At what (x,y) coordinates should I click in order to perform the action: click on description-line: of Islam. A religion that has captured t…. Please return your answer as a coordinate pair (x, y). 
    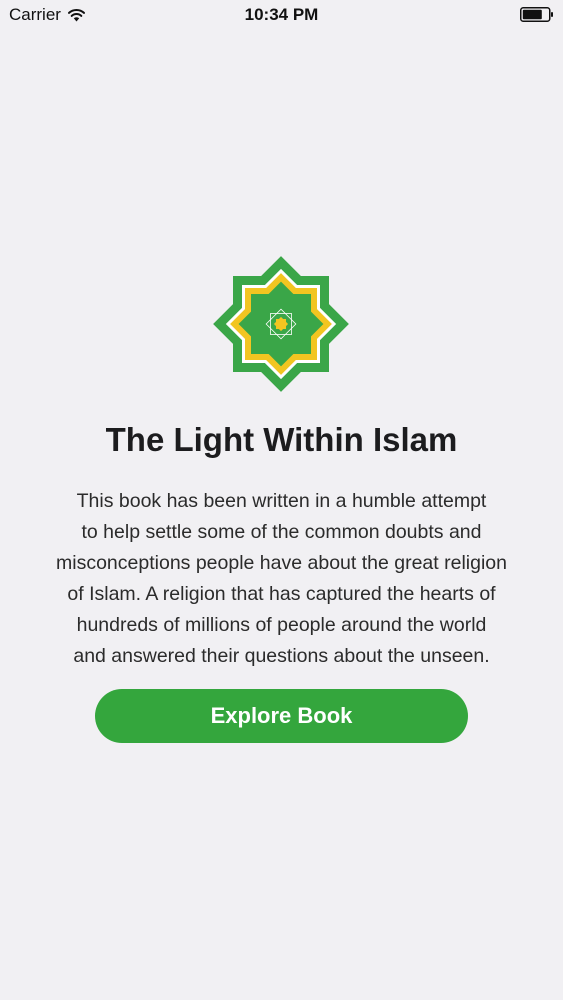
    Looking at the image, I should click on (281, 594).